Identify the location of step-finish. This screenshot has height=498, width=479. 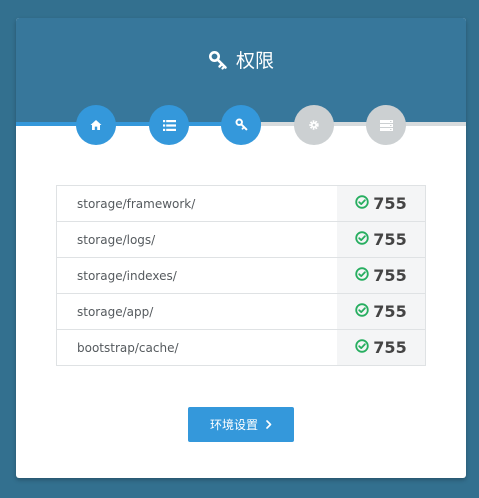
(386, 125).